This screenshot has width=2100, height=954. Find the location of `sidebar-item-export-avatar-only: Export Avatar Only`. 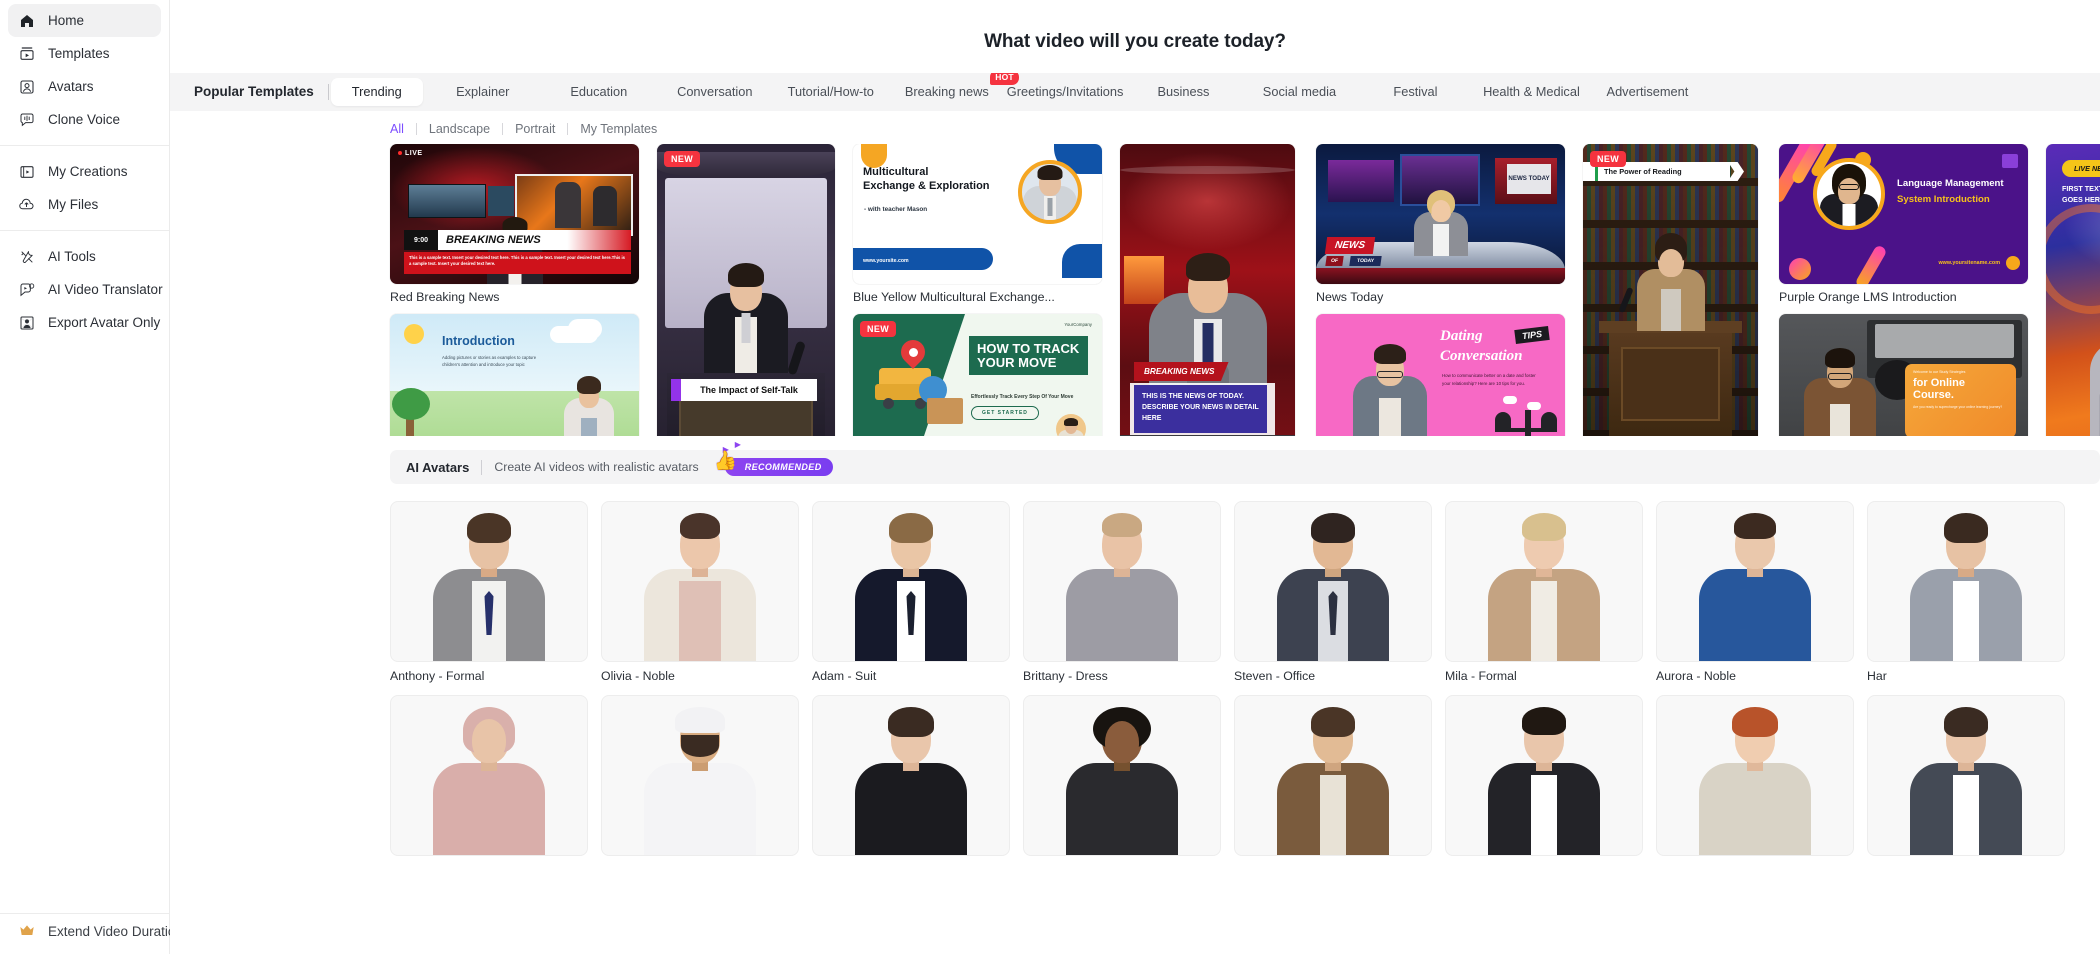

sidebar-item-export-avatar-only: Export Avatar Only is located at coordinates (84, 322).